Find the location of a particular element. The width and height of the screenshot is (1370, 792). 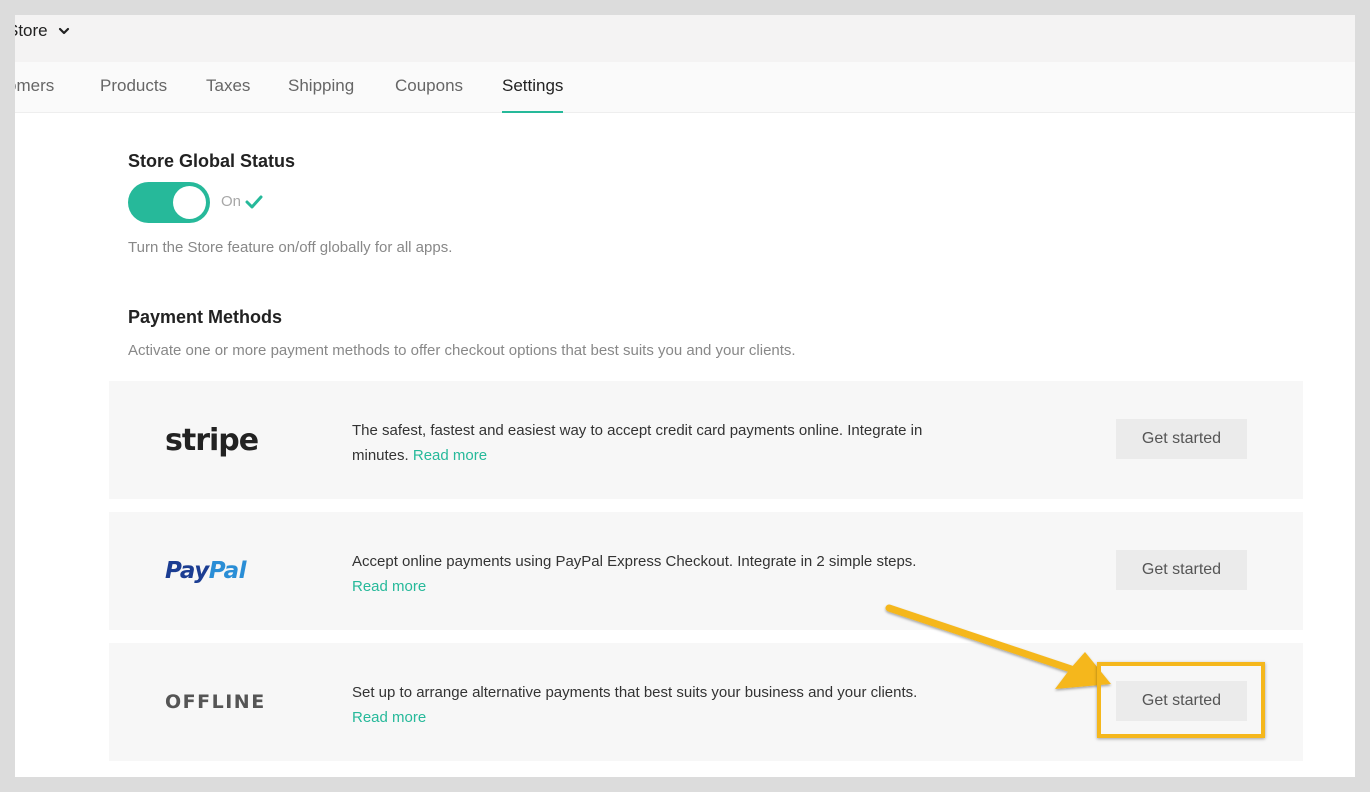

tab-customers: omers is located at coordinates (34, 94).